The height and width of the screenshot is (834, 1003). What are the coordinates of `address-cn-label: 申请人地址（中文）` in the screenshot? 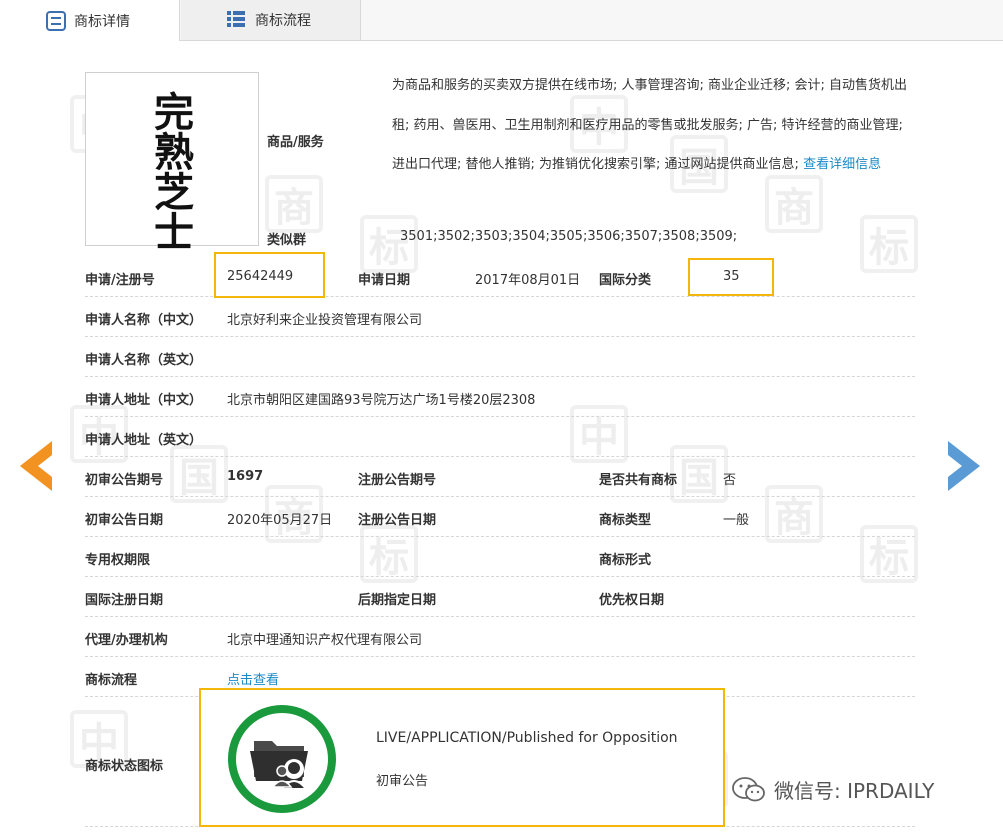 It's located at (144, 400).